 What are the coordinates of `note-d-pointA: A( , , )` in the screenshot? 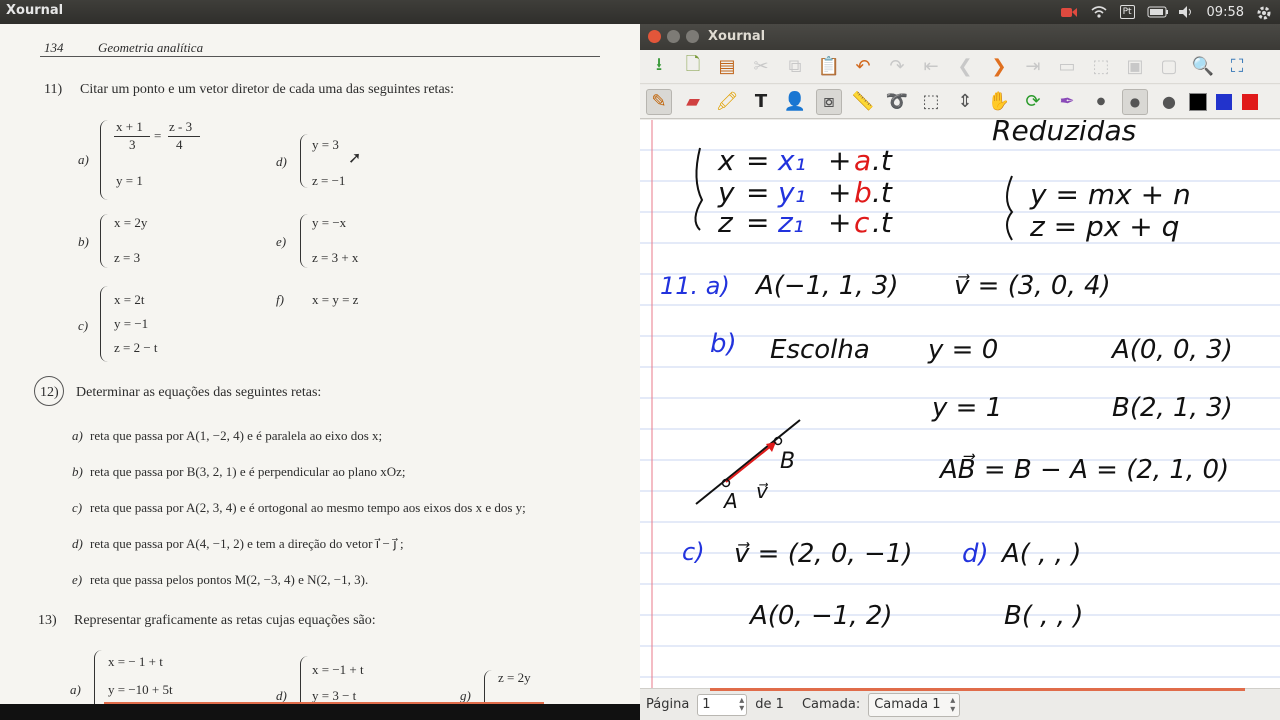 It's located at (1040, 554).